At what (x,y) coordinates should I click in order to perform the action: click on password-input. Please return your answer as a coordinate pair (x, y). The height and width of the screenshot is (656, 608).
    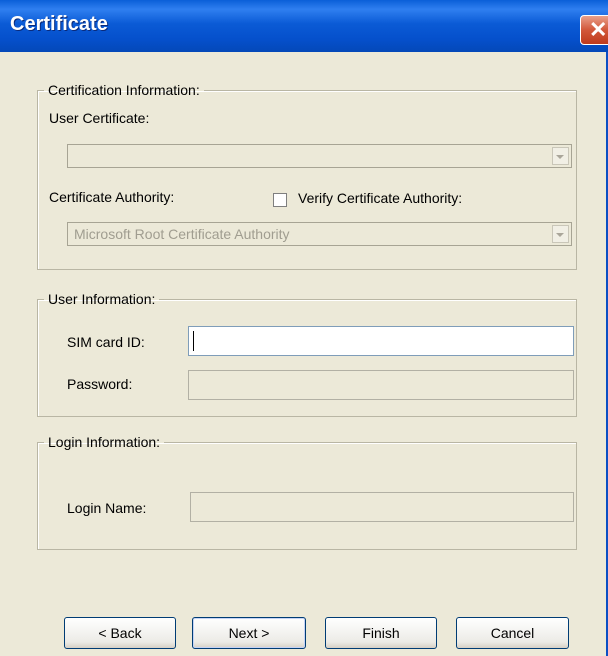
    Looking at the image, I should click on (381, 385).